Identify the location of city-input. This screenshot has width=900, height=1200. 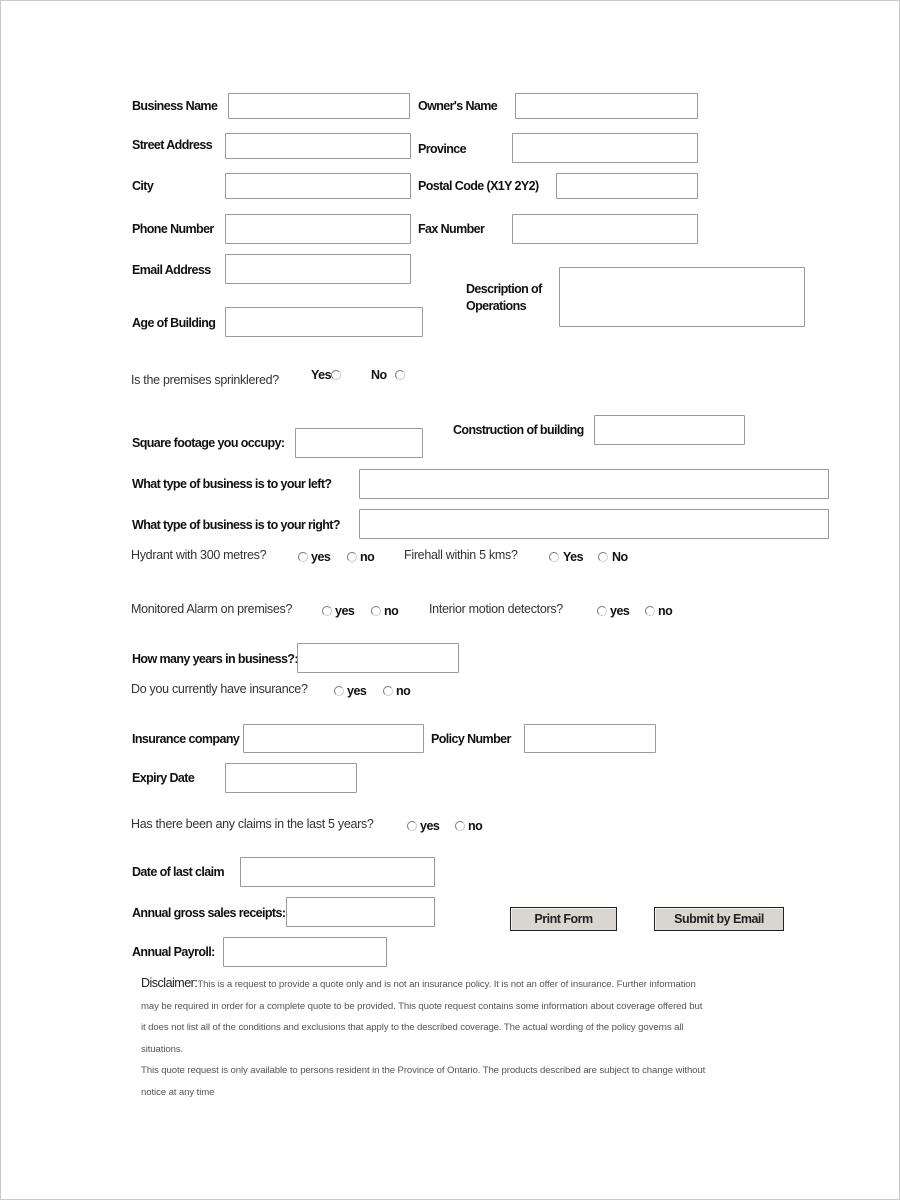
(318, 186).